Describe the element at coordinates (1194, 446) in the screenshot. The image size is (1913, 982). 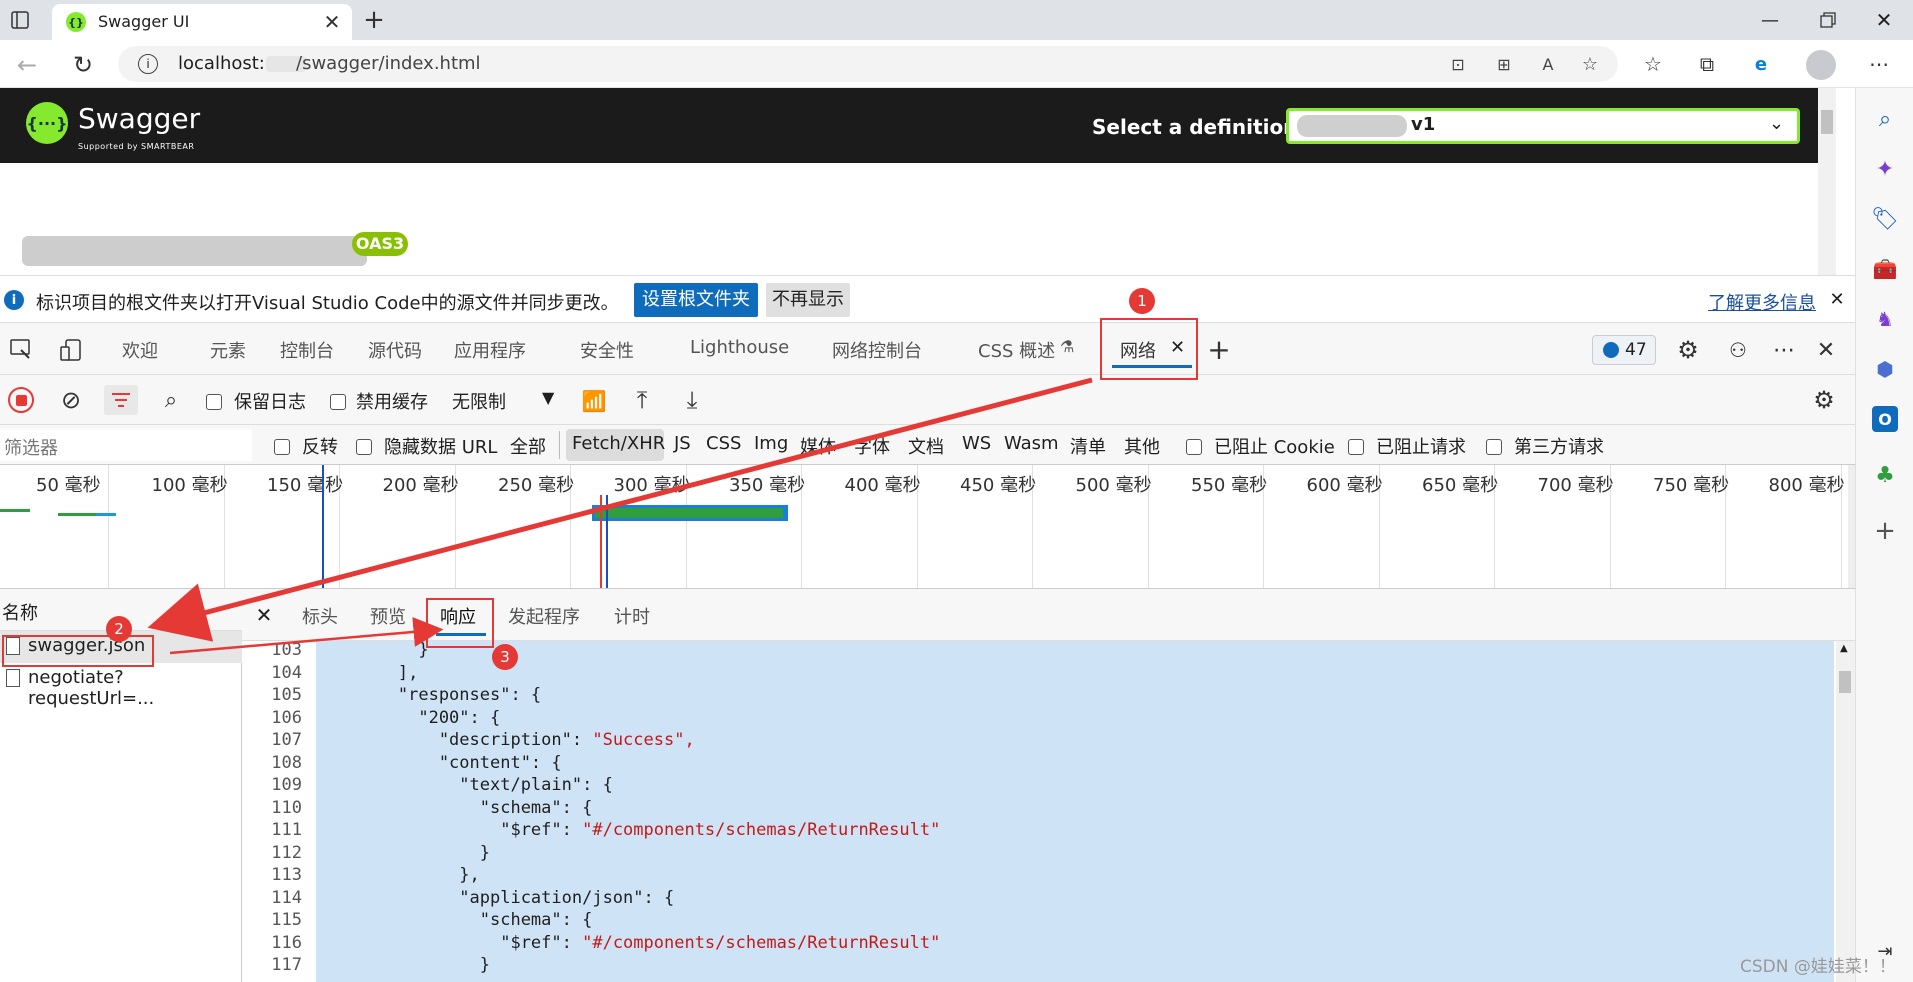
I see `blocked-cookies-checkbox` at that location.